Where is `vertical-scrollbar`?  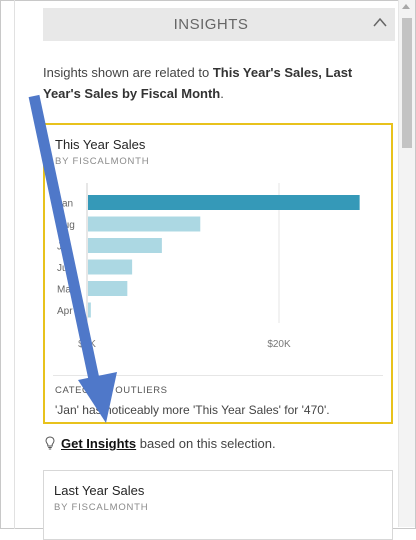 vertical-scrollbar is located at coordinates (406, 263).